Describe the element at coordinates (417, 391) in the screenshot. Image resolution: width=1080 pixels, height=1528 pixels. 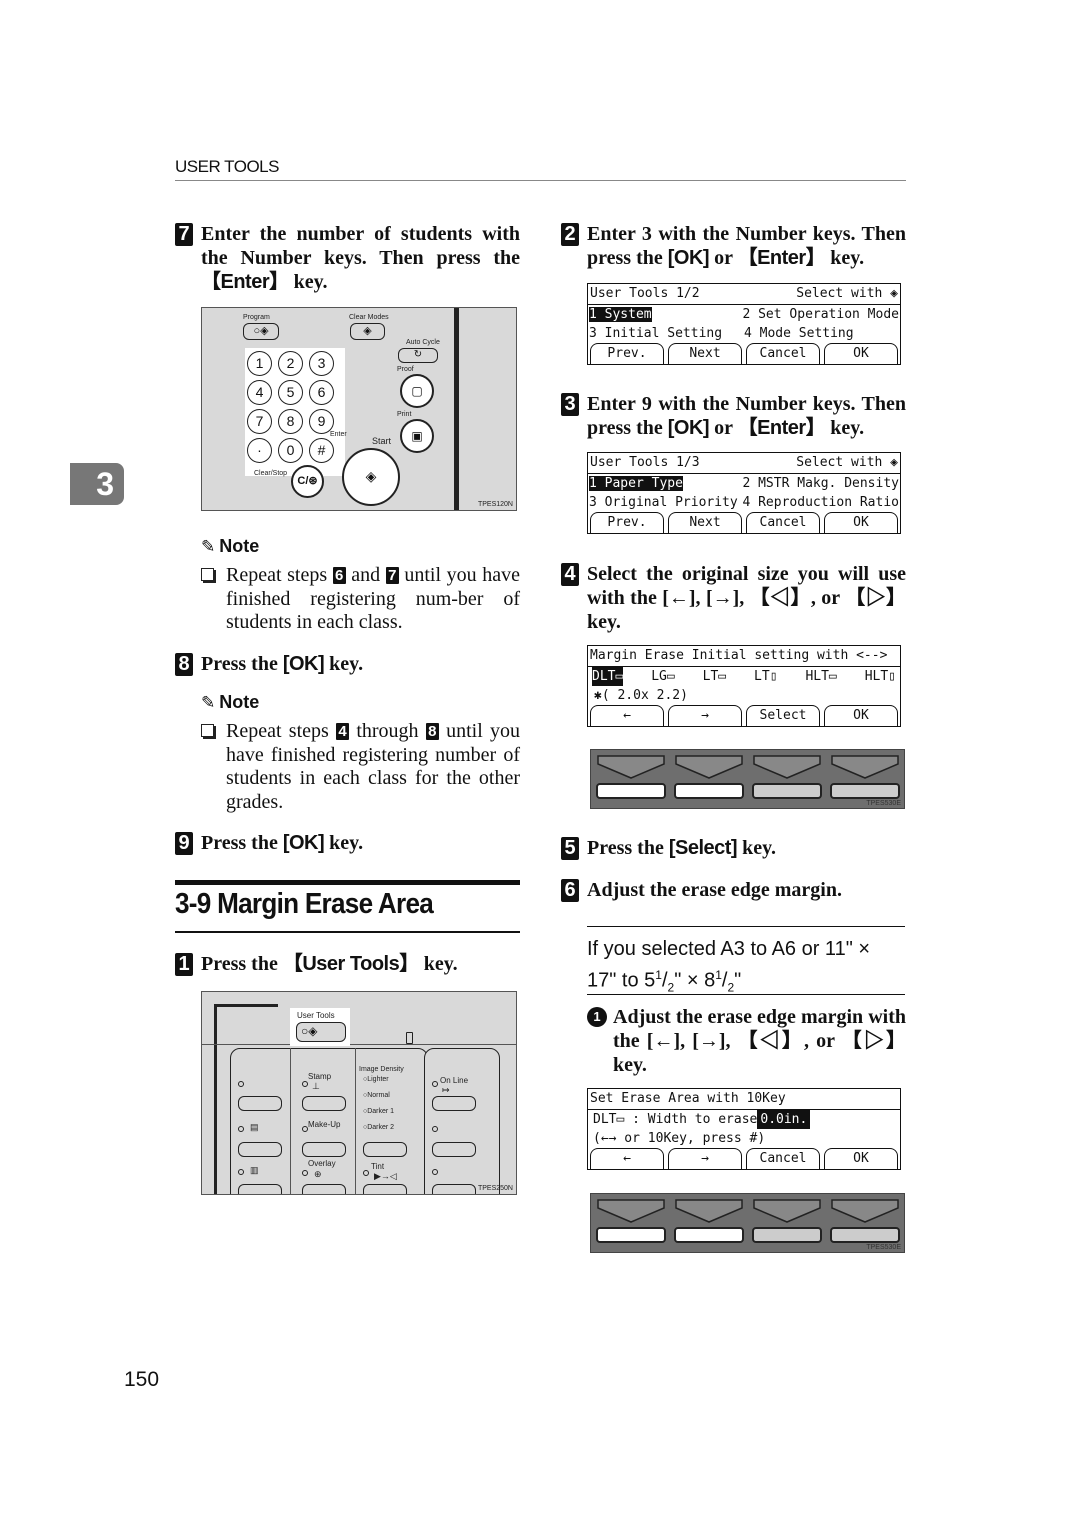
I see `proof-key: ▢` at that location.